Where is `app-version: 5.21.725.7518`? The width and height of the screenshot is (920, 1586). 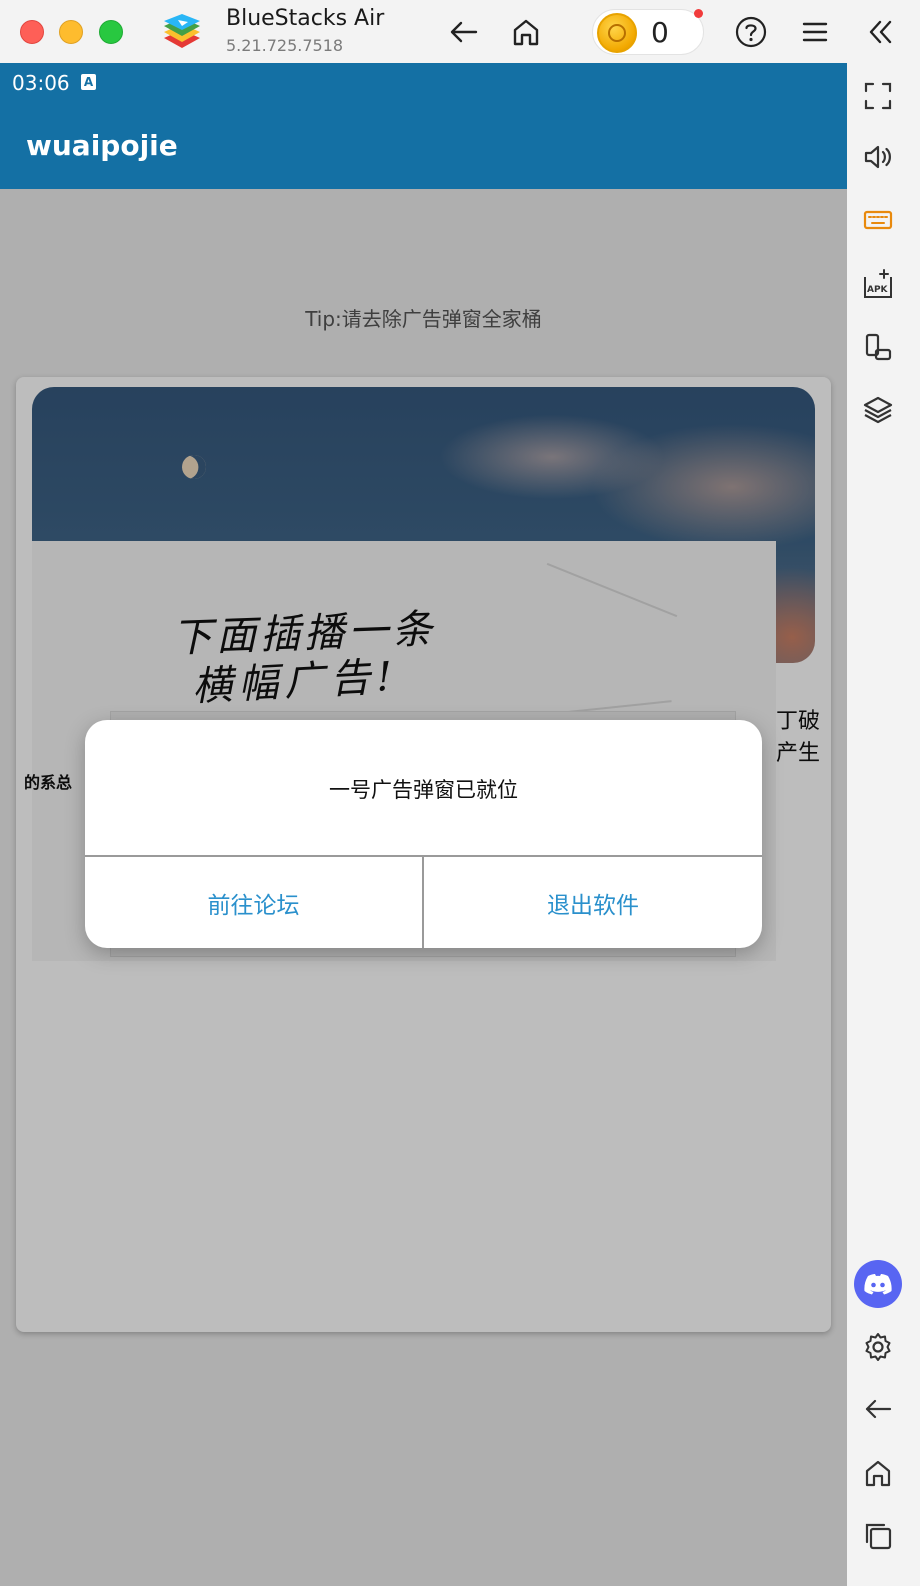 app-version: 5.21.725.7518 is located at coordinates (285, 45).